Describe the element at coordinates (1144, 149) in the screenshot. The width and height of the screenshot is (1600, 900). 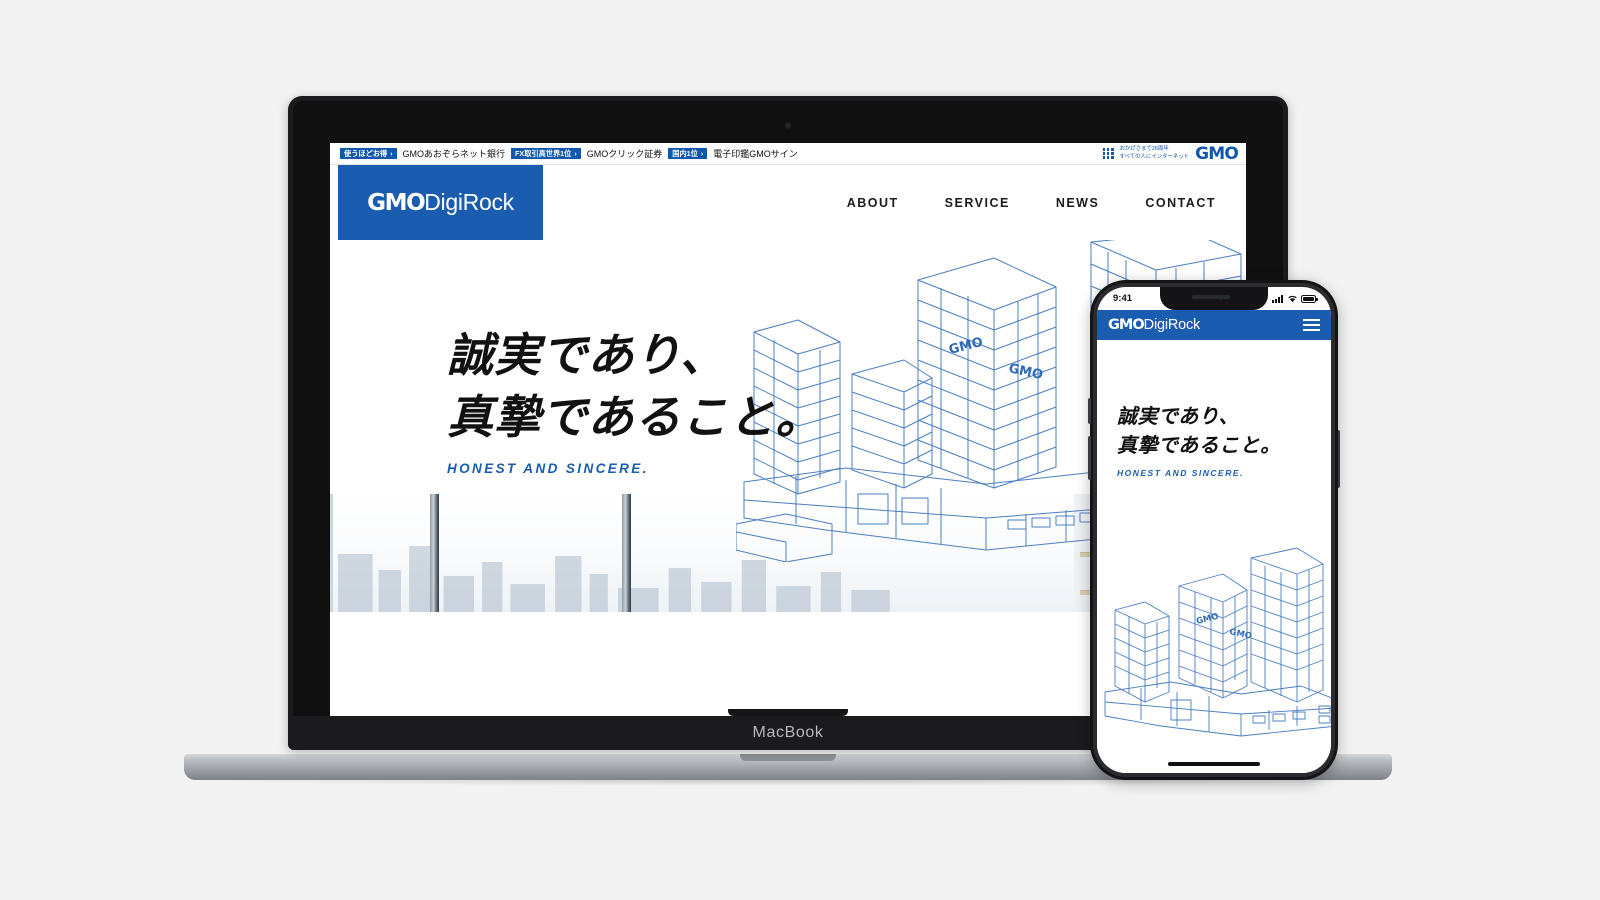
I see `gmo-tagline-line1: おかげさまで26周年` at that location.